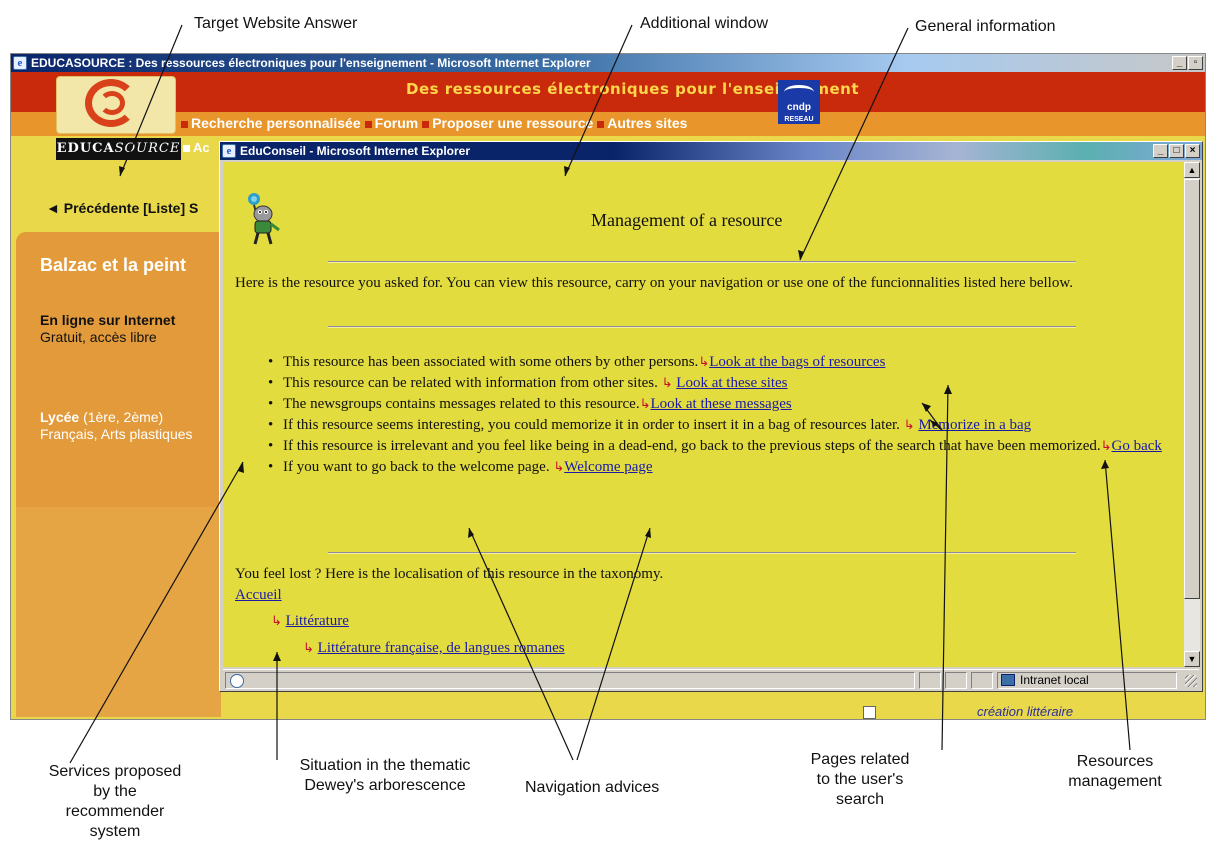 The height and width of the screenshot is (848, 1216). I want to click on intranet-icon, so click(1008, 680).